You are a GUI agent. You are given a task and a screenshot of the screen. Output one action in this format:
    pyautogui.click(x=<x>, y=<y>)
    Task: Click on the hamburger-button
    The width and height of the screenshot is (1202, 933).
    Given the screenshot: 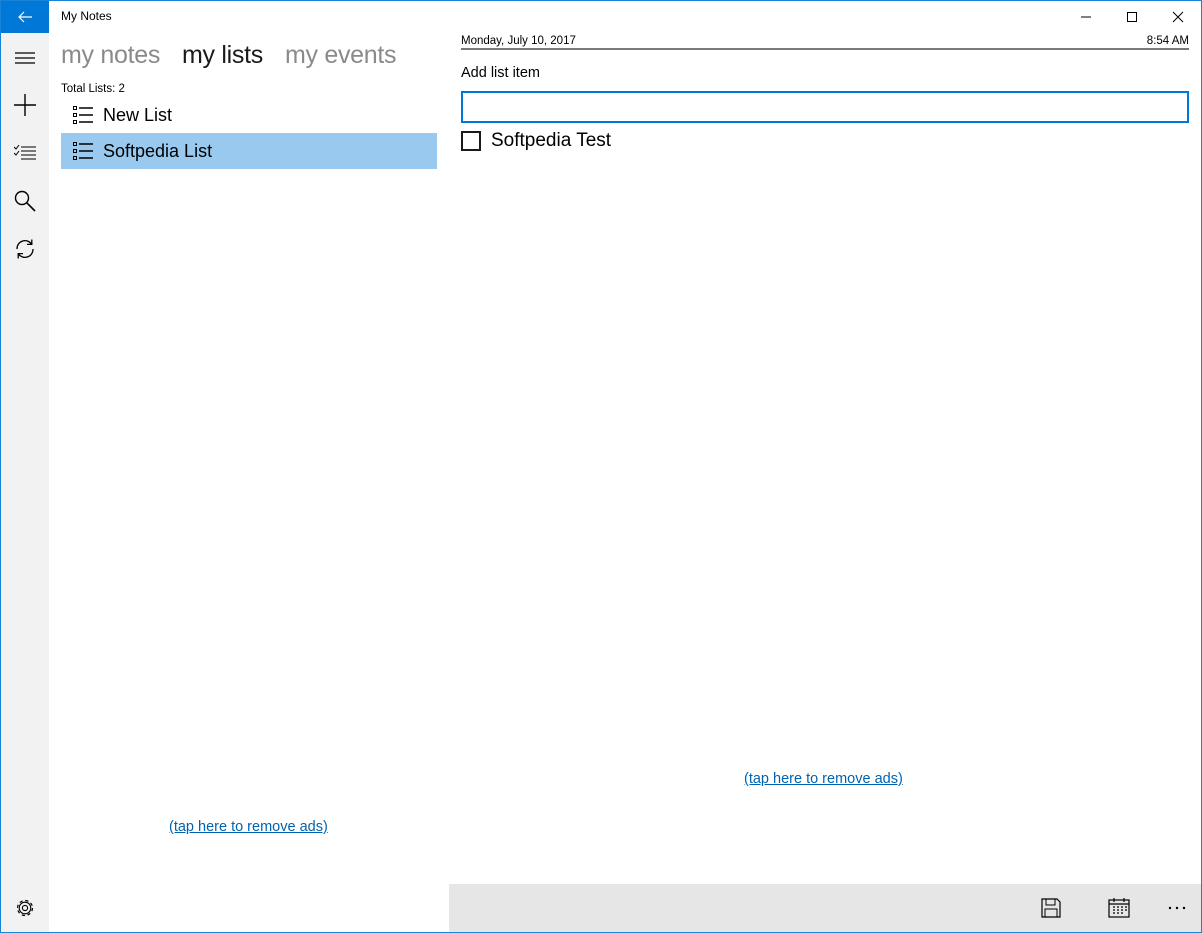 What is the action you would take?
    pyautogui.click(x=25, y=58)
    